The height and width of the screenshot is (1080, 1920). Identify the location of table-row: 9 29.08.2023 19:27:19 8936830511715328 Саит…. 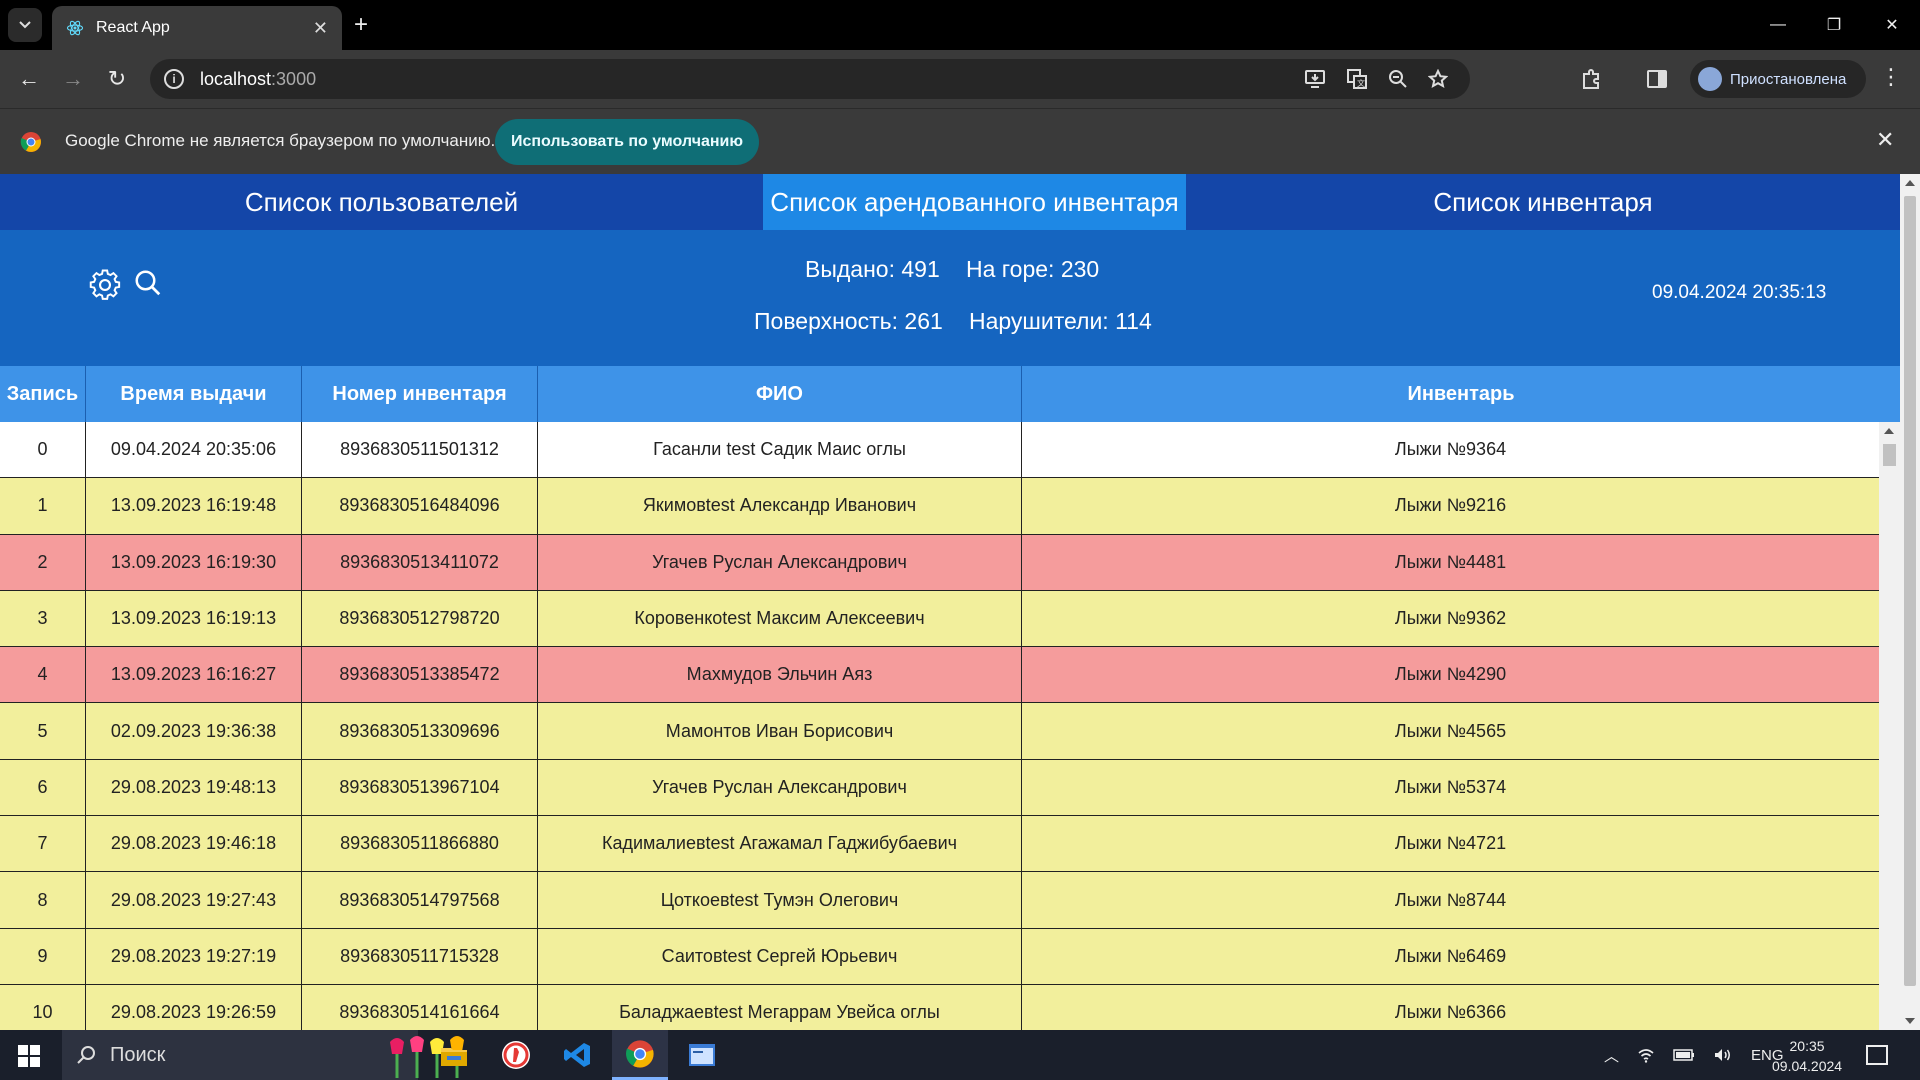
(939, 956).